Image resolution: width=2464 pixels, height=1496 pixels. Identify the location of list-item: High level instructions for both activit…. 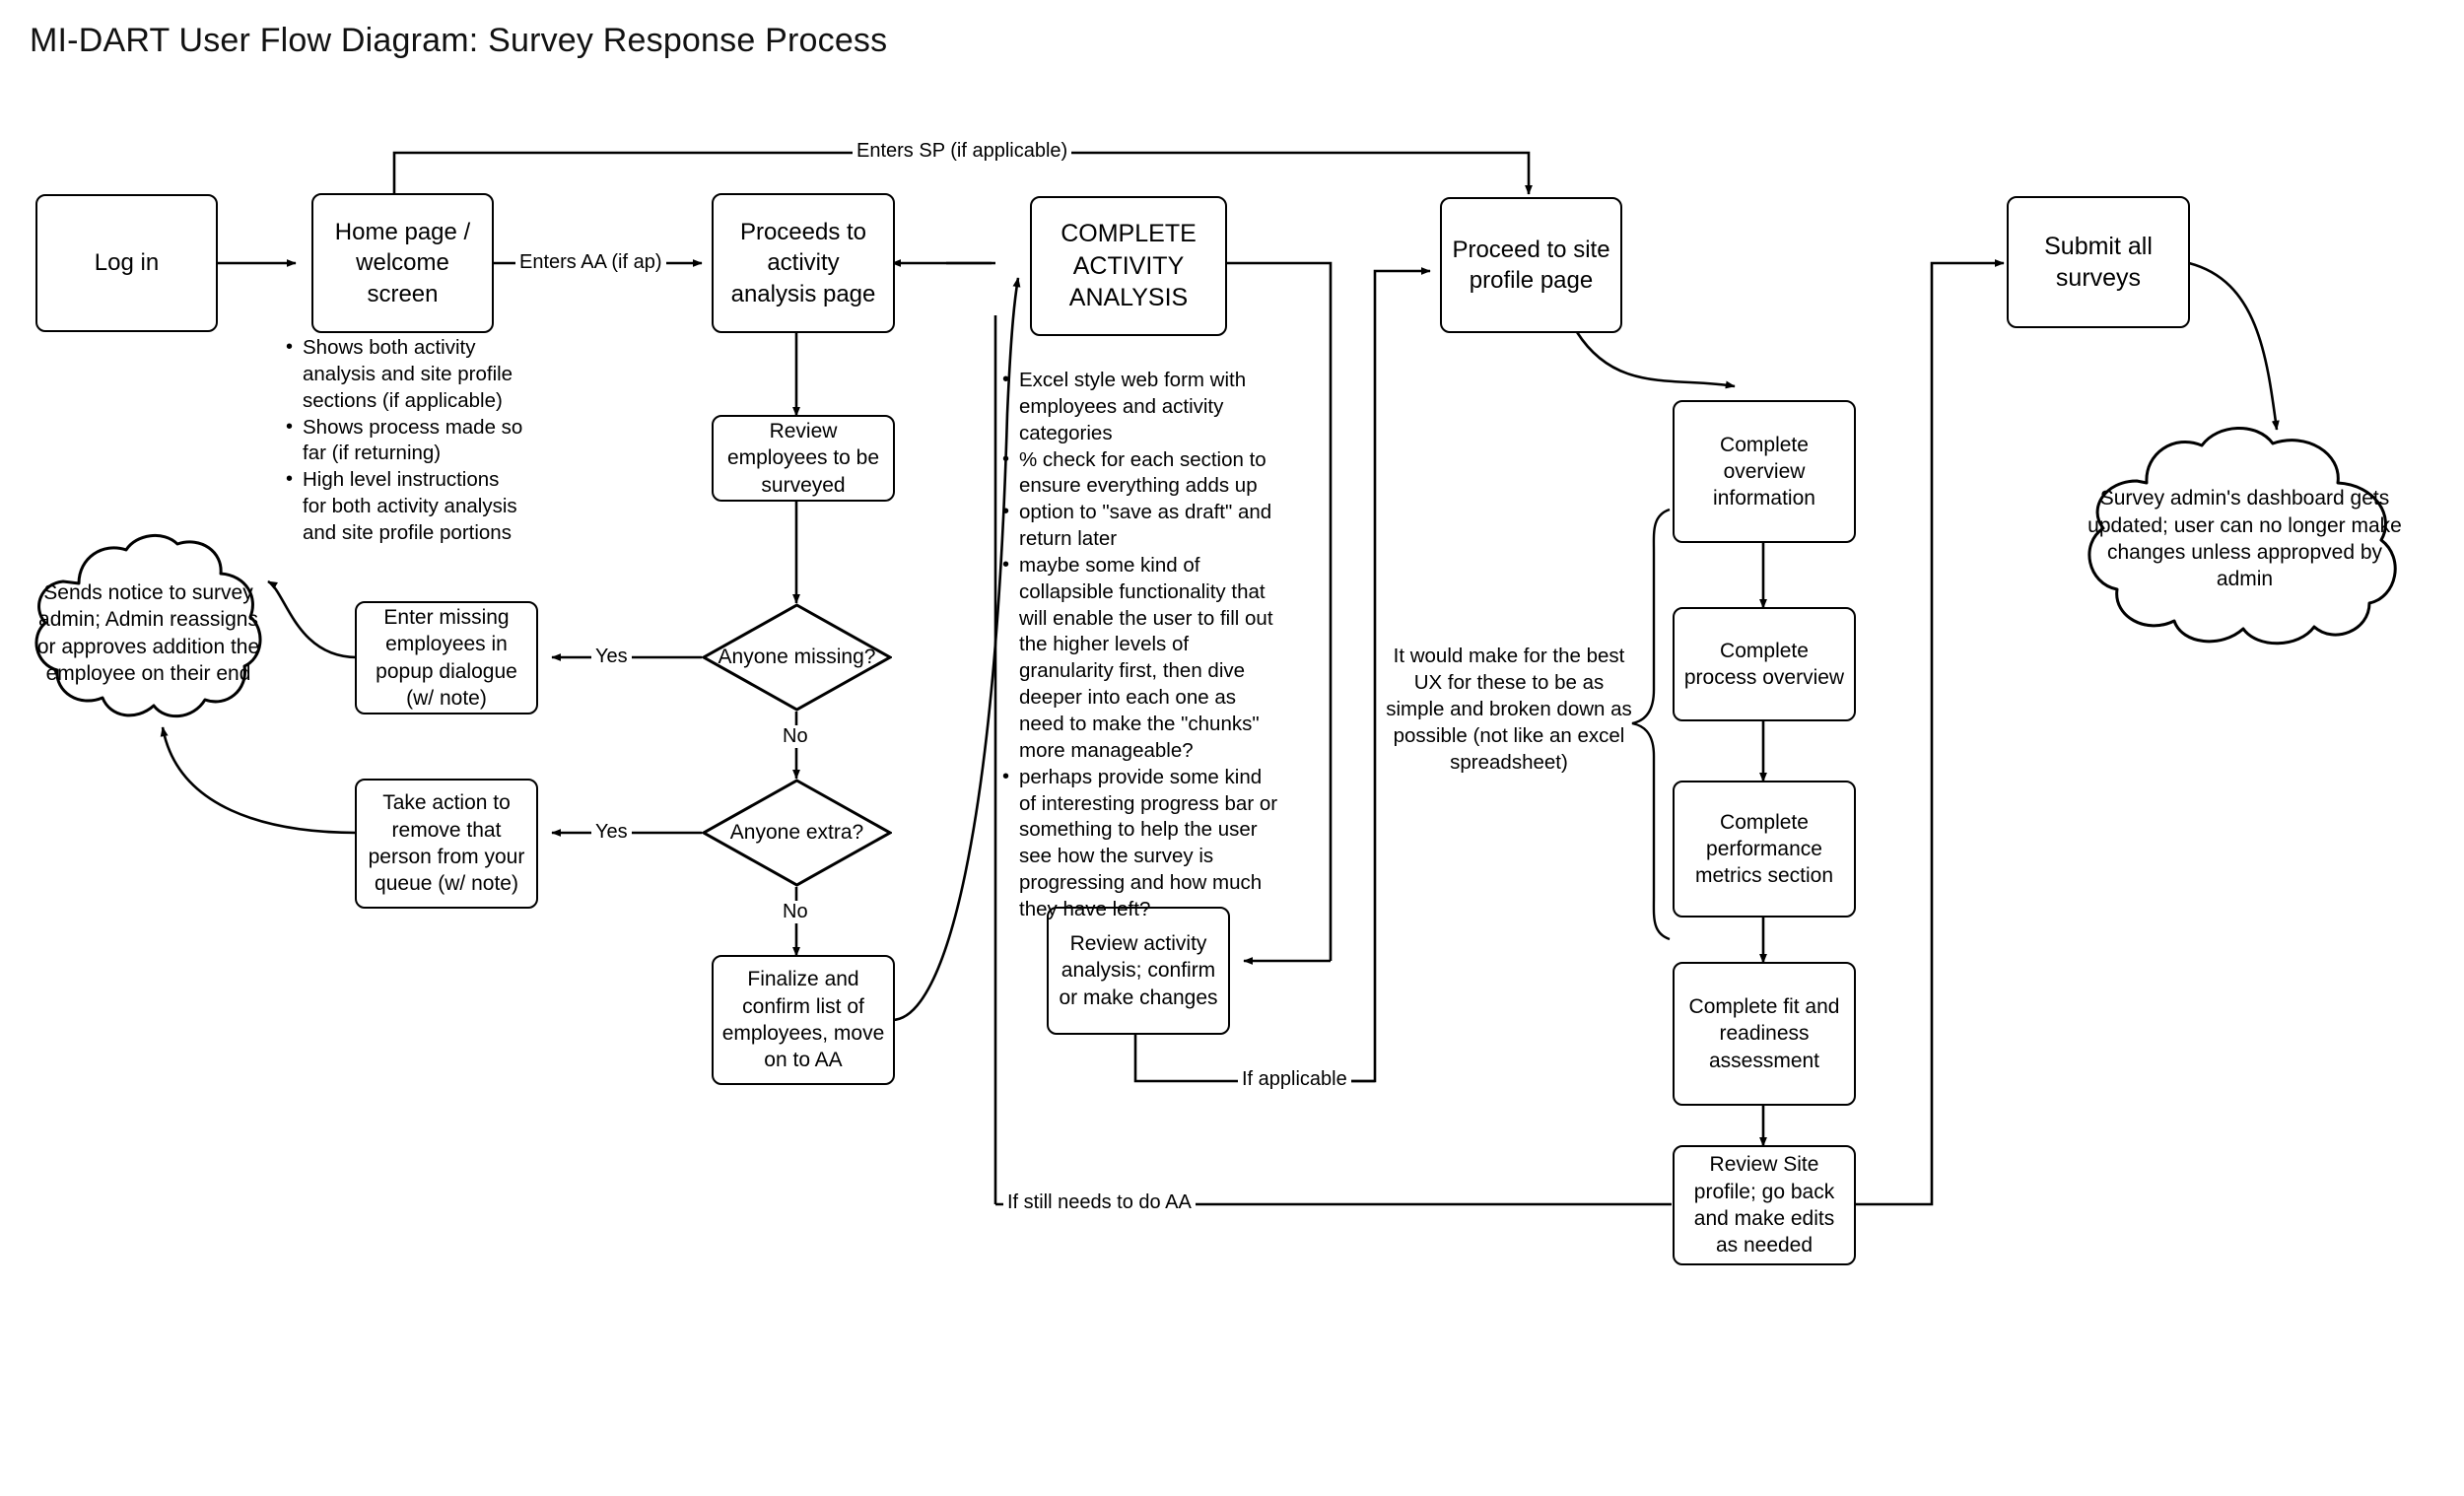
(404, 506).